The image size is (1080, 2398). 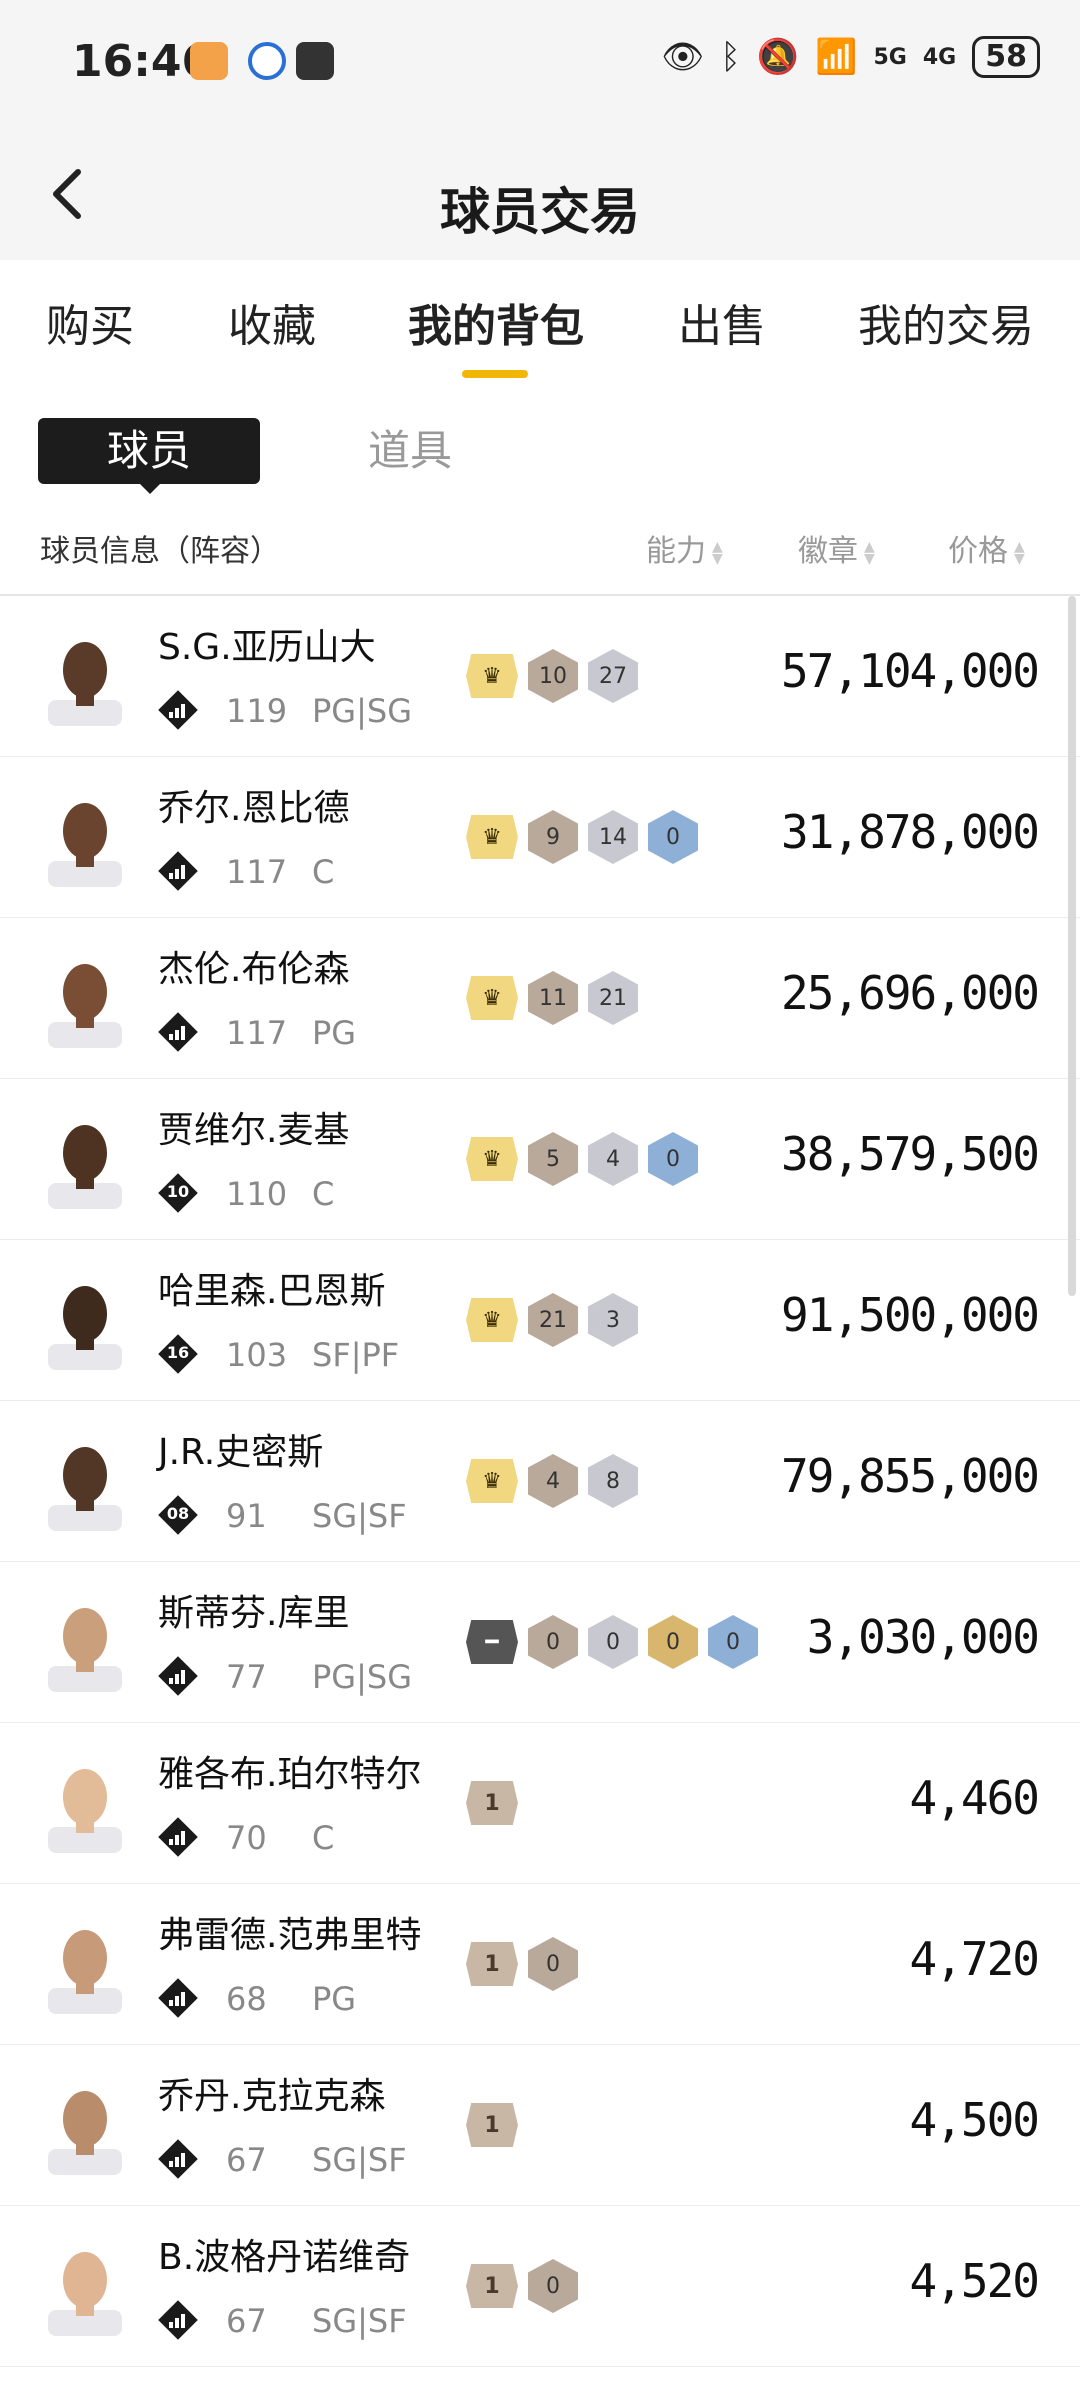 I want to click on player-row: 杰伦.布伦森 117 PG ♛ 11 21 25,696,000, so click(x=540, y=998).